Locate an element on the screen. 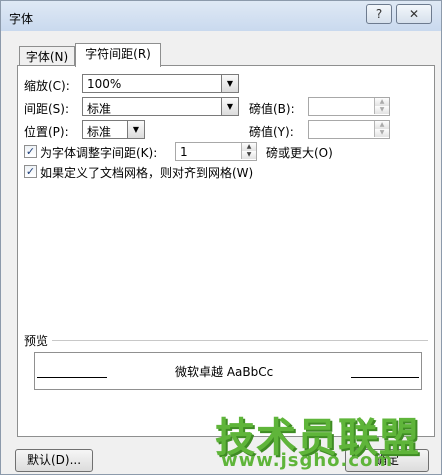 The width and height of the screenshot is (442, 475). watermark-url: www.jsgho.com is located at coordinates (307, 460).